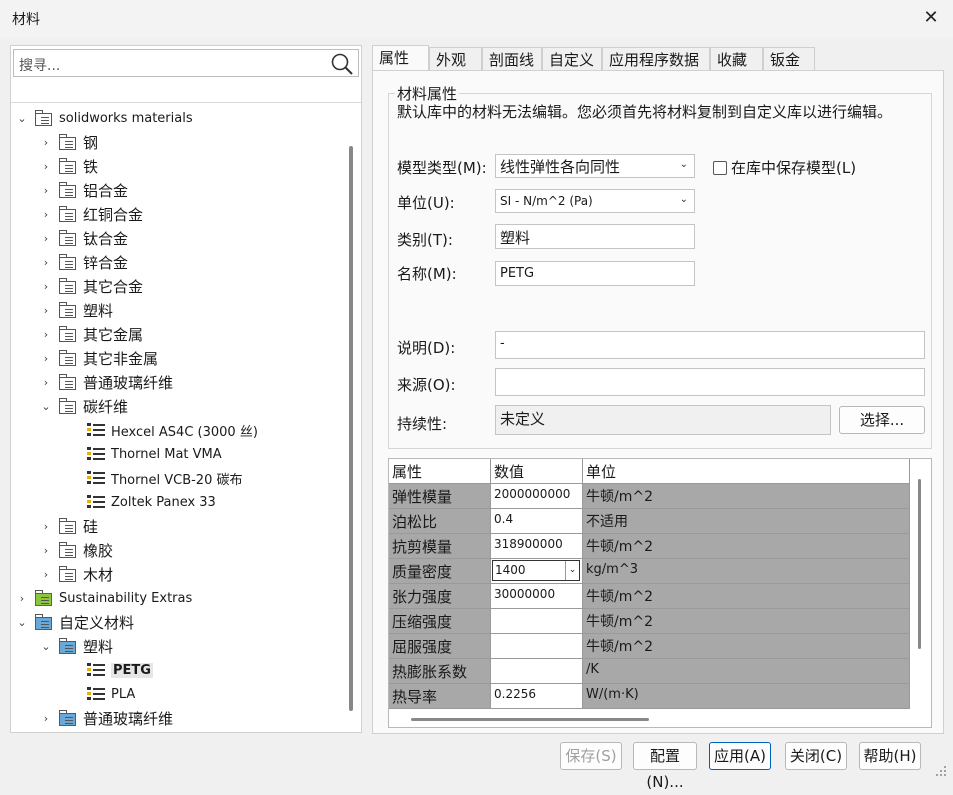 The width and height of the screenshot is (953, 795). Describe the element at coordinates (426, 385) in the screenshot. I see `source-label: 来源(O):` at that location.